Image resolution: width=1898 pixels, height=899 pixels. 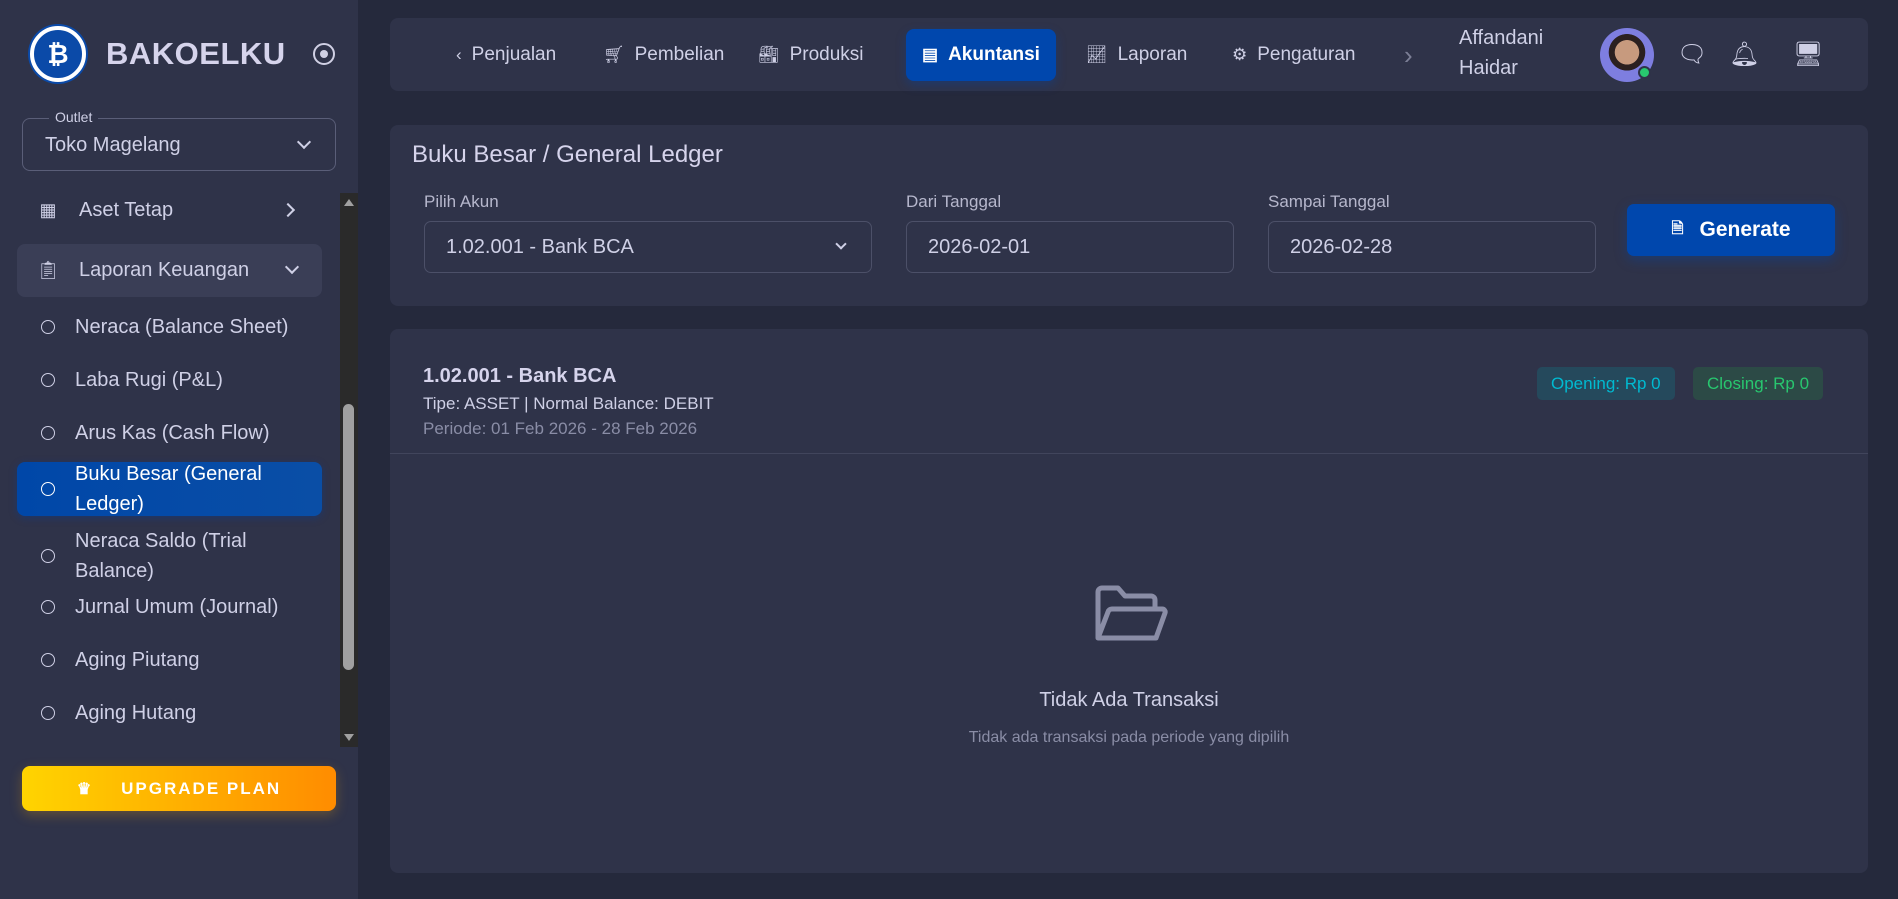 I want to click on from-date-label: Dari Tanggal, so click(x=954, y=201).